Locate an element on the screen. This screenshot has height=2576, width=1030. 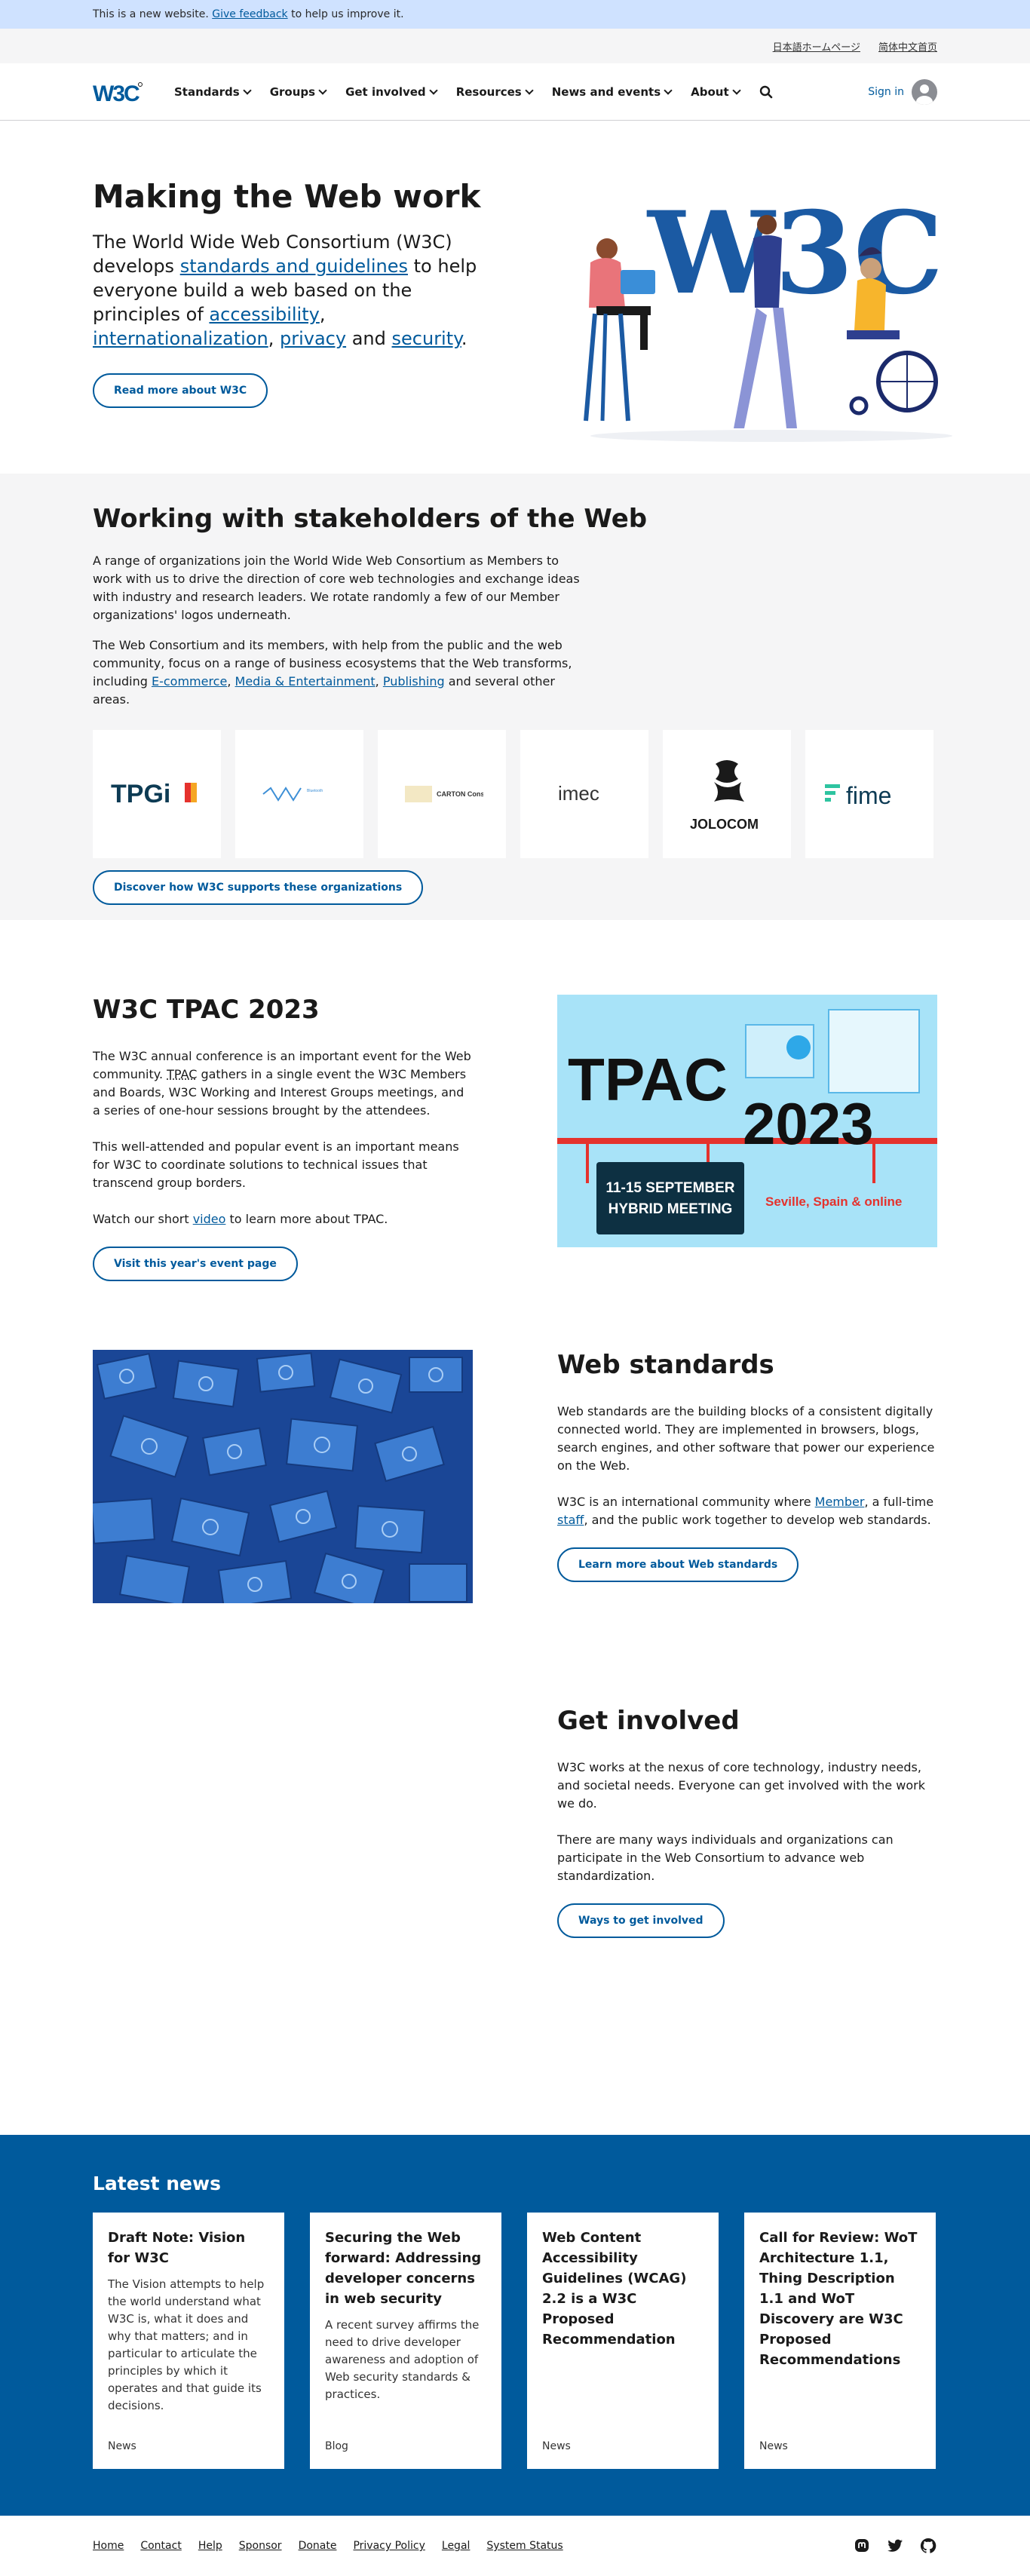
standards-text: W3C is an international community where is located at coordinates (684, 1502).